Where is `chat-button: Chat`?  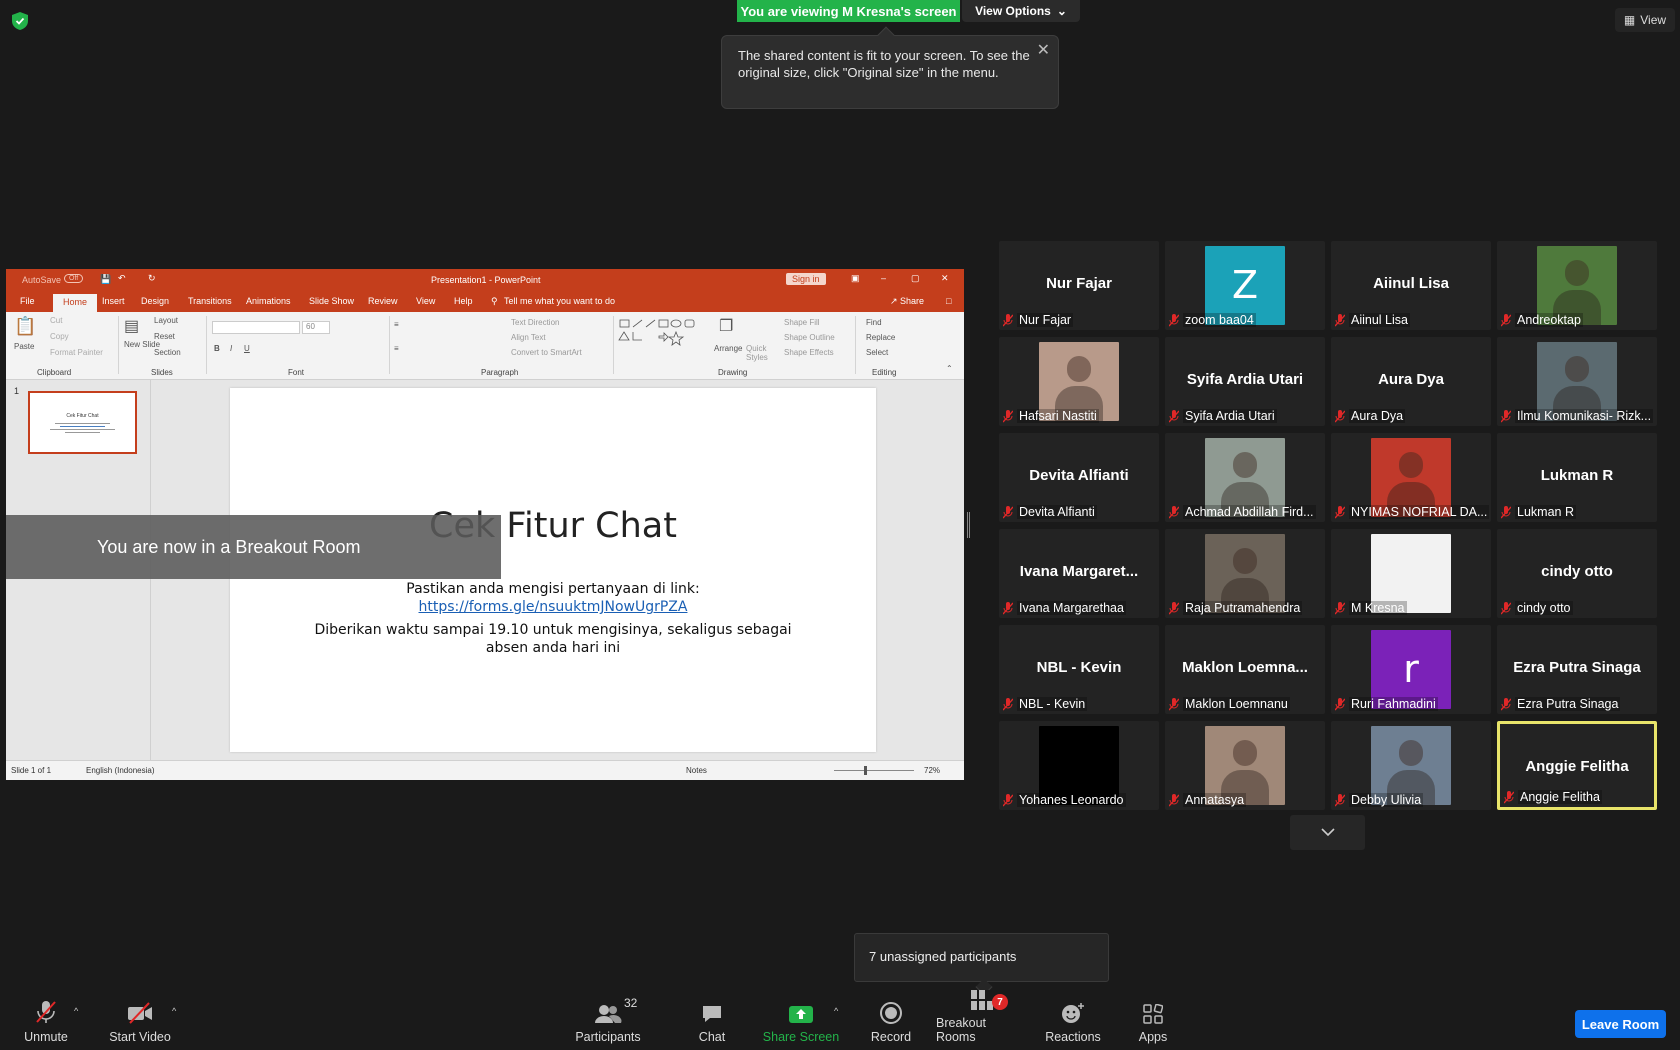
chat-button: Chat is located at coordinates (712, 1020).